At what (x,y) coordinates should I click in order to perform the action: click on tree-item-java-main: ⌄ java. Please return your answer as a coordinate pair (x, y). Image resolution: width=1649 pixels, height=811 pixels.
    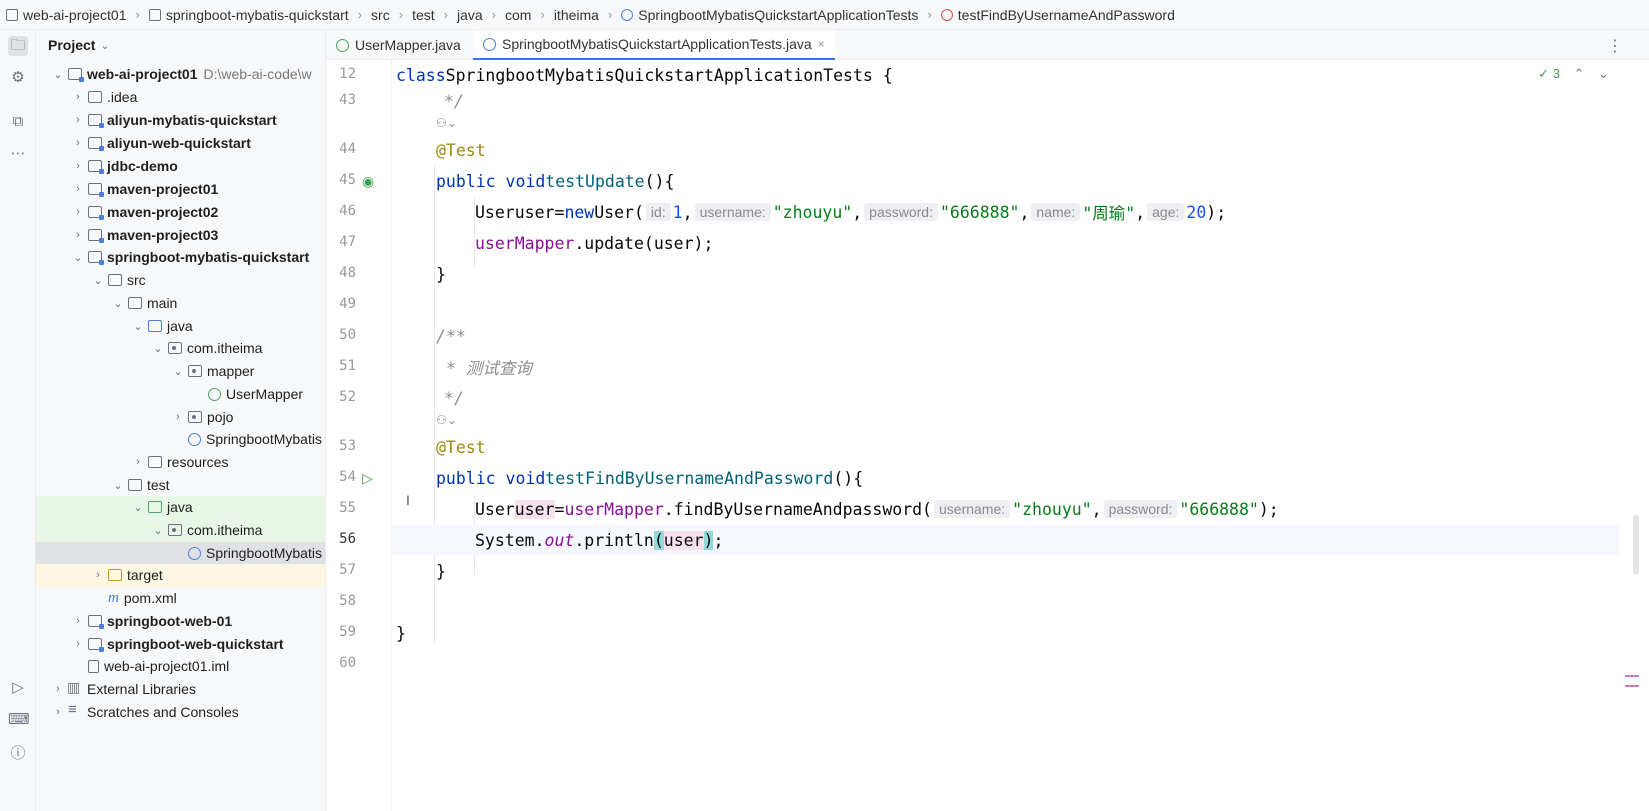
    Looking at the image, I should click on (180, 326).